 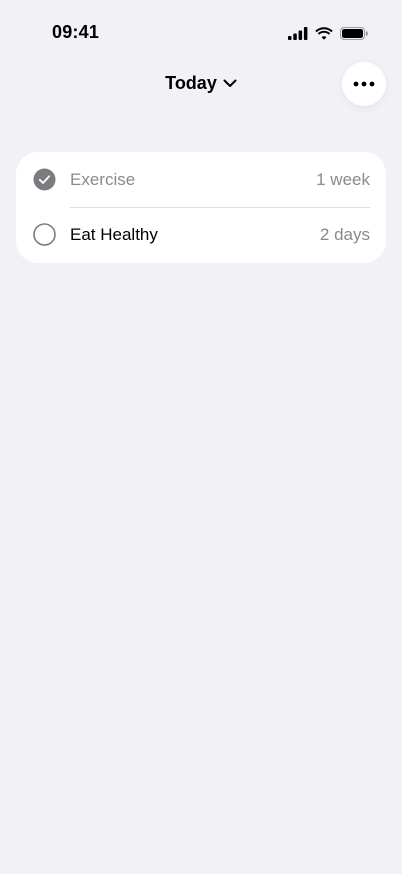 I want to click on battery-icon, so click(x=354, y=33).